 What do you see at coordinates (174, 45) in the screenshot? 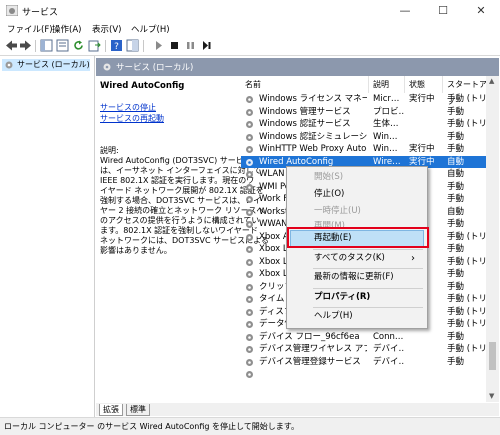
I see `stop-service-icon` at bounding box center [174, 45].